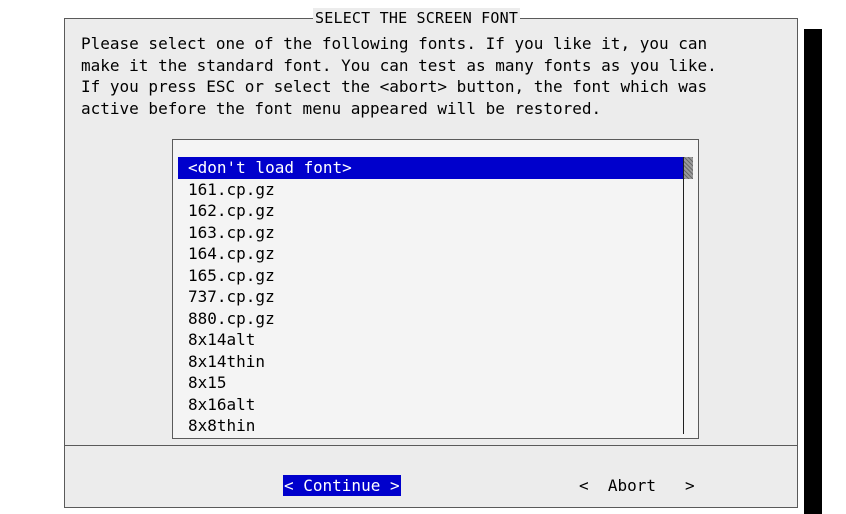 Image resolution: width=846 pixels, height=514 pixels. Describe the element at coordinates (813, 271) in the screenshot. I see `screen-edge-bar` at that location.